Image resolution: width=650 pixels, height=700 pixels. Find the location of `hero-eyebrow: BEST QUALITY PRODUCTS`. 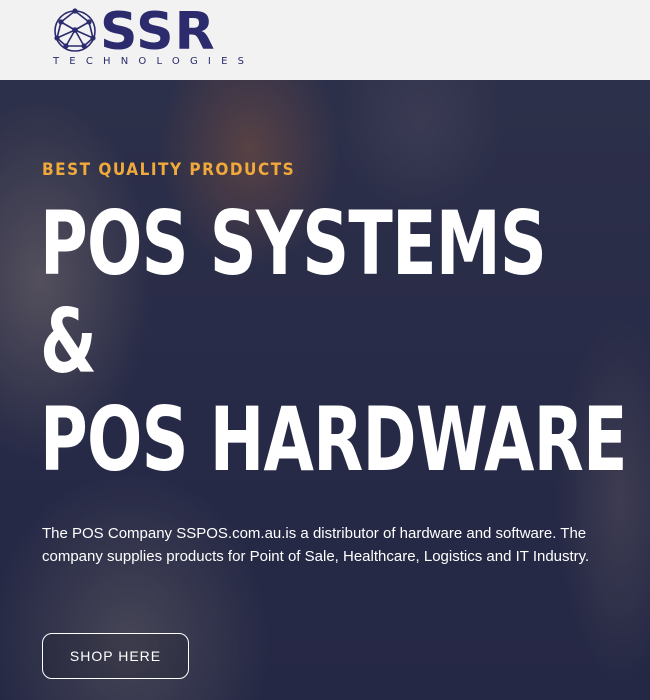

hero-eyebrow: BEST QUALITY PRODUCTS is located at coordinates (169, 170).